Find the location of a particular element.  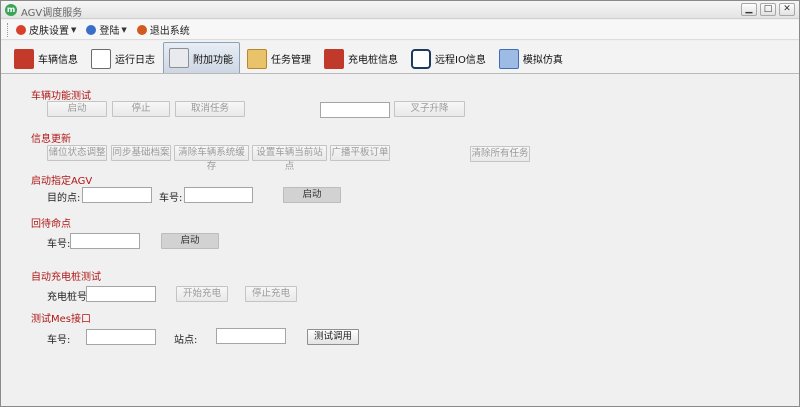

mes-station-label: 站点: is located at coordinates (186, 340).